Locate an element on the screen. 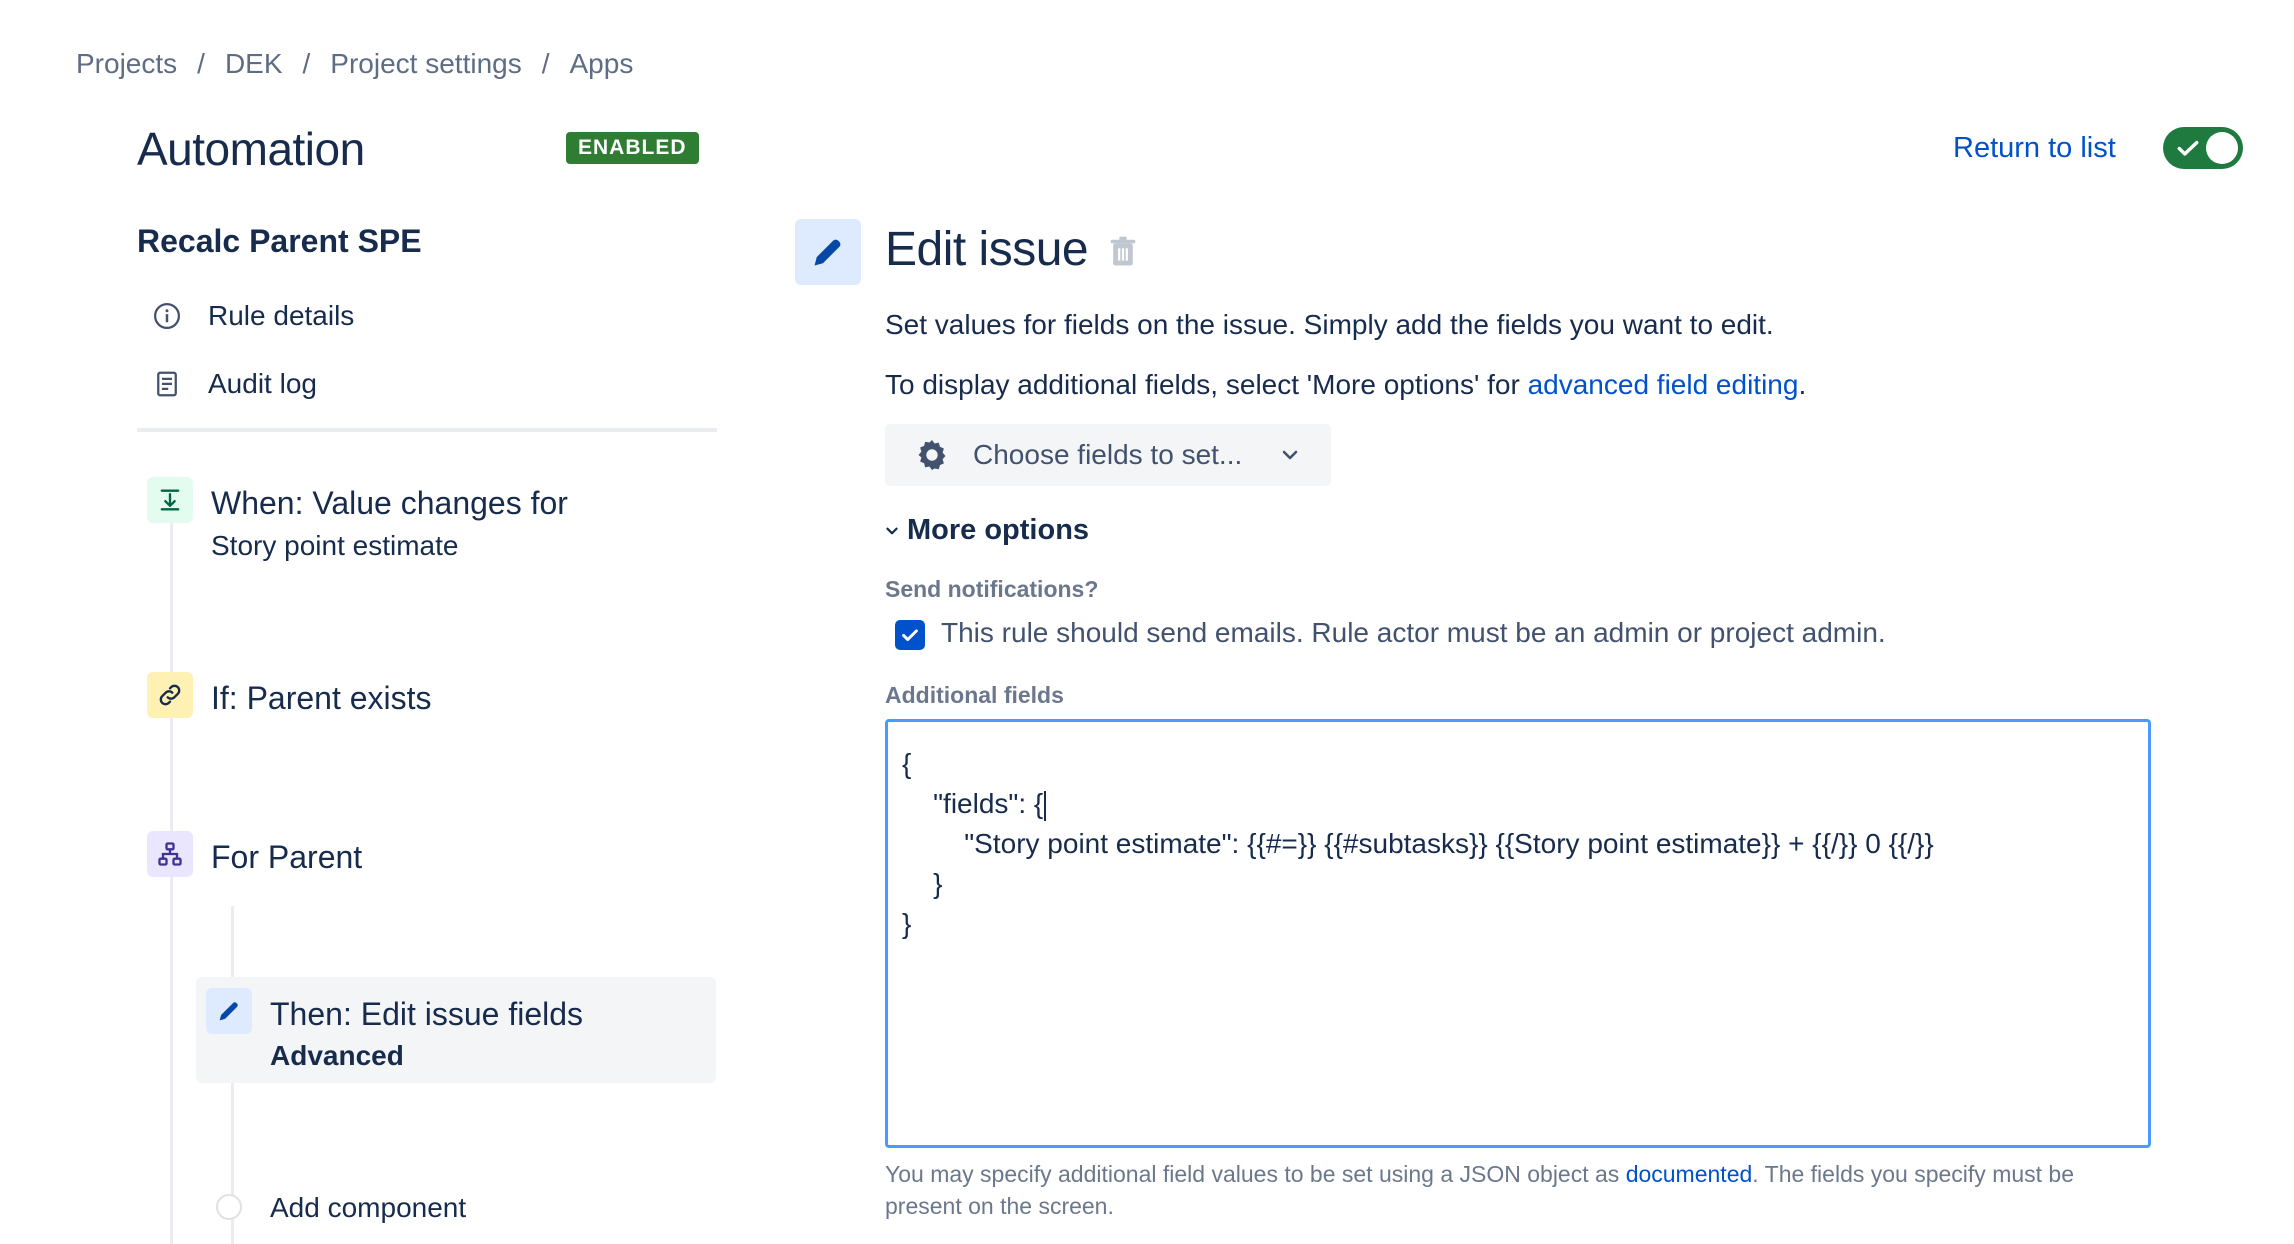  edit-issue-icon is located at coordinates (828, 252).